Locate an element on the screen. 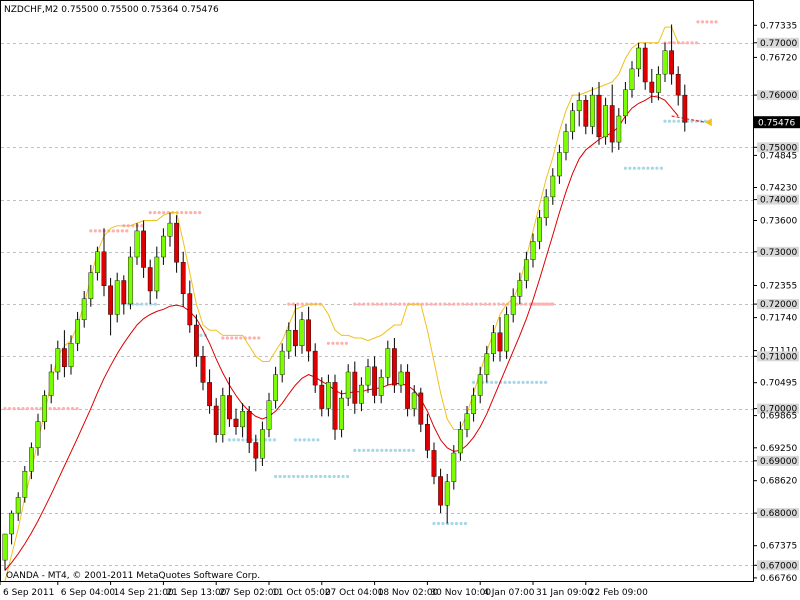 This screenshot has height=600, width=800. y-tick-label: 0.73600 is located at coordinates (778, 222).